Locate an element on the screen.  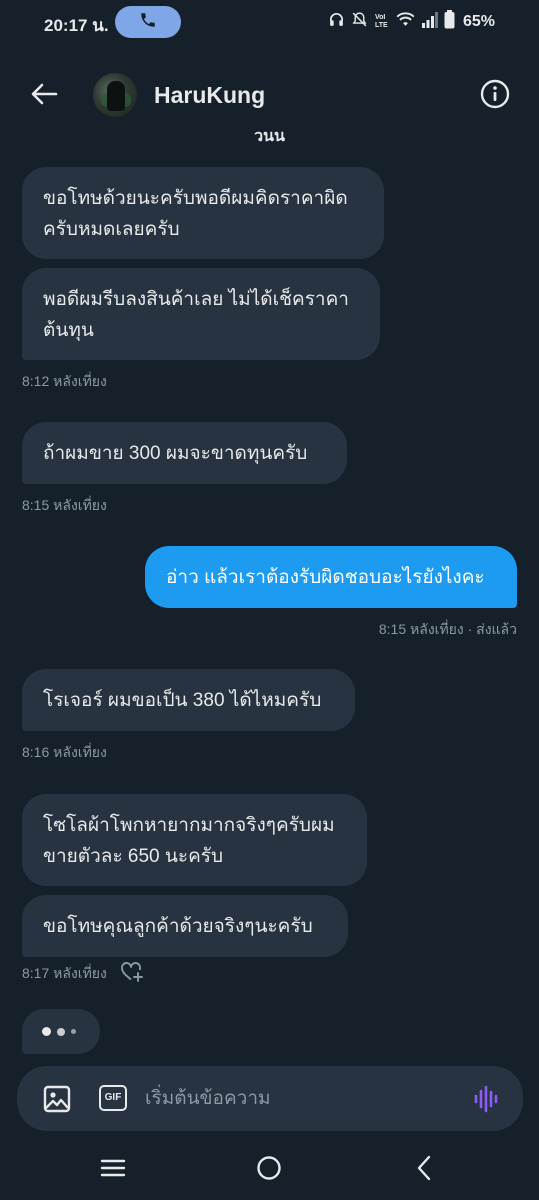
recents-icon is located at coordinates (113, 1170).